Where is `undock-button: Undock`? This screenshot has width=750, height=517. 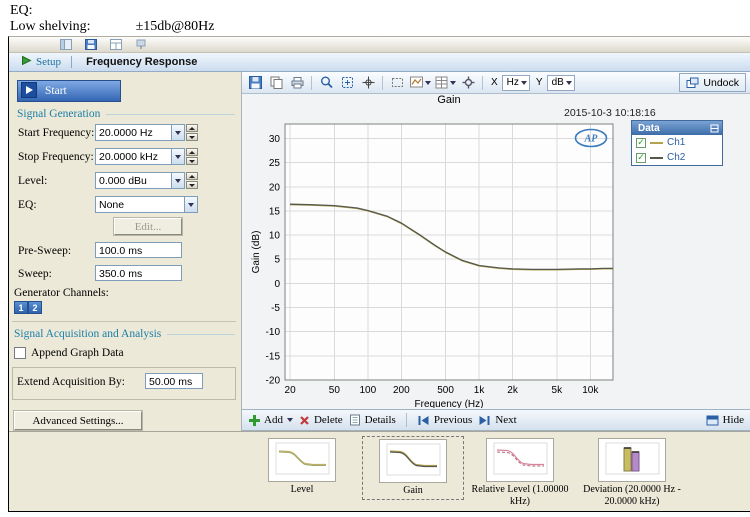 undock-button: Undock is located at coordinates (712, 82).